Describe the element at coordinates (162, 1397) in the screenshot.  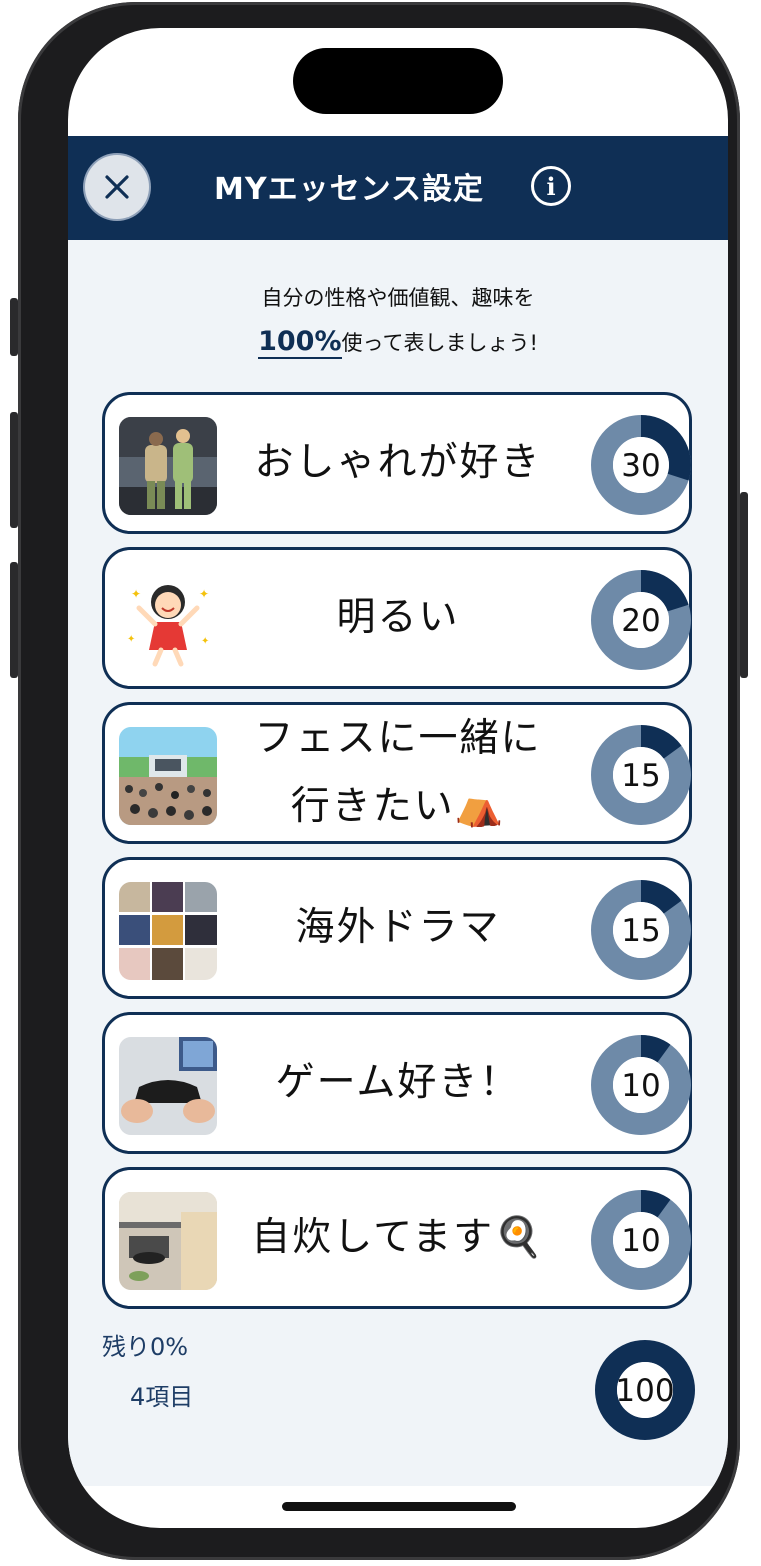
I see `item-count: 4項目` at that location.